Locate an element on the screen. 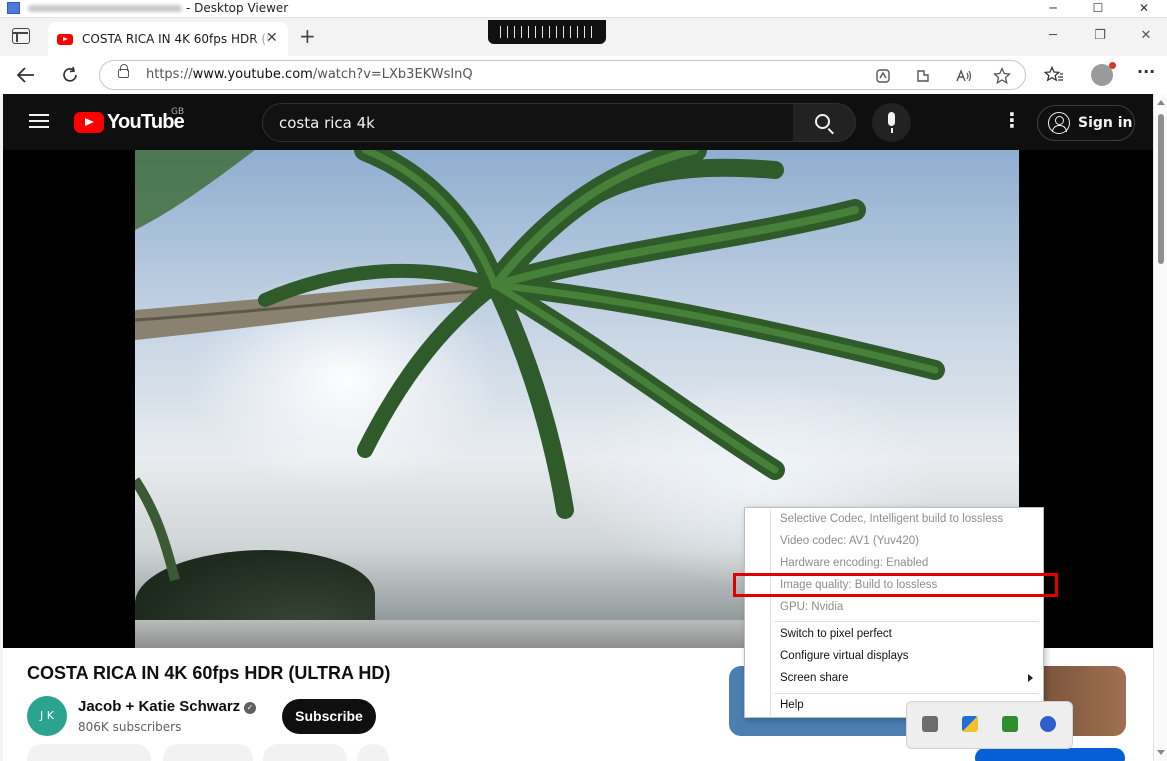 The image size is (1167, 761). tab-title: COSTA RICA IN 4K 60fps HDR (ULTRA HD) is located at coordinates (177, 39).